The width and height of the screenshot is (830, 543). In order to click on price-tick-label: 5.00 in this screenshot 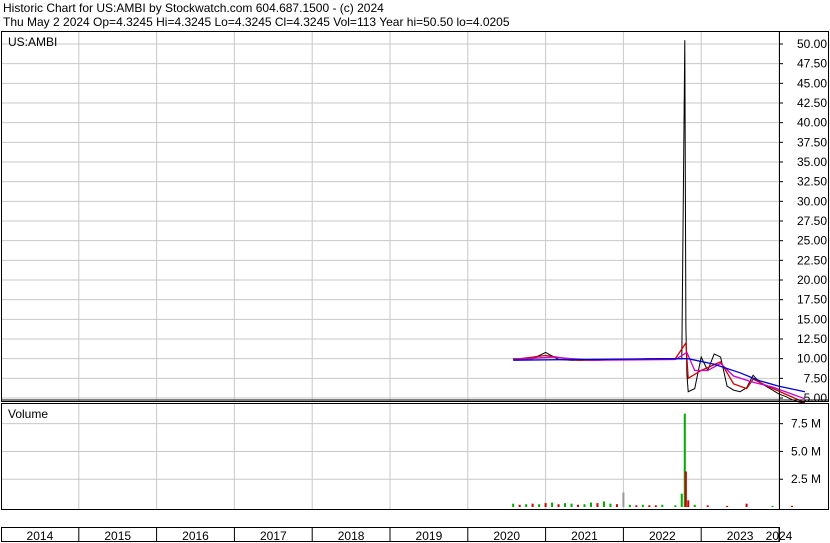, I will do `click(816, 398)`.